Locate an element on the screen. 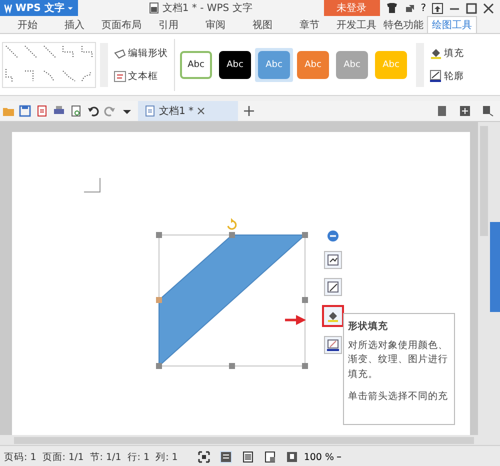 The image size is (500, 466). ribbon-tab: 视图 is located at coordinates (262, 24).